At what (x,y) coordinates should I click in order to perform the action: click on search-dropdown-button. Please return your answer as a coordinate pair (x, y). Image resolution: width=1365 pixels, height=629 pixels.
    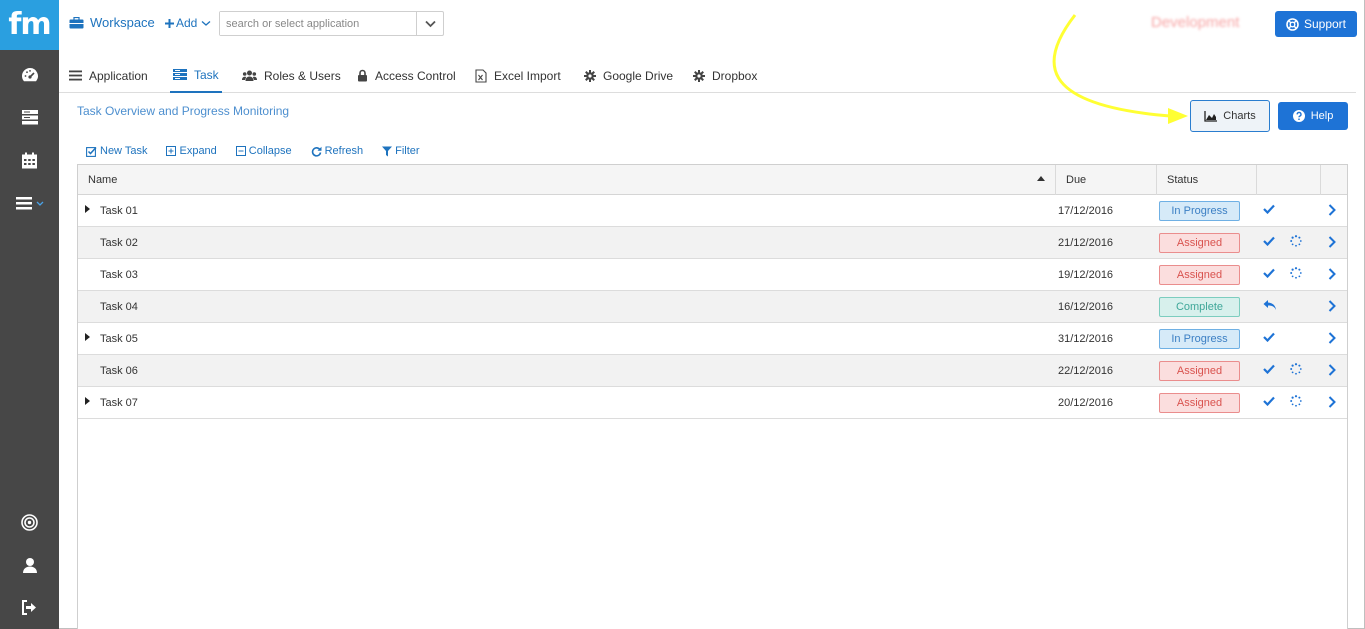
    Looking at the image, I should click on (429, 23).